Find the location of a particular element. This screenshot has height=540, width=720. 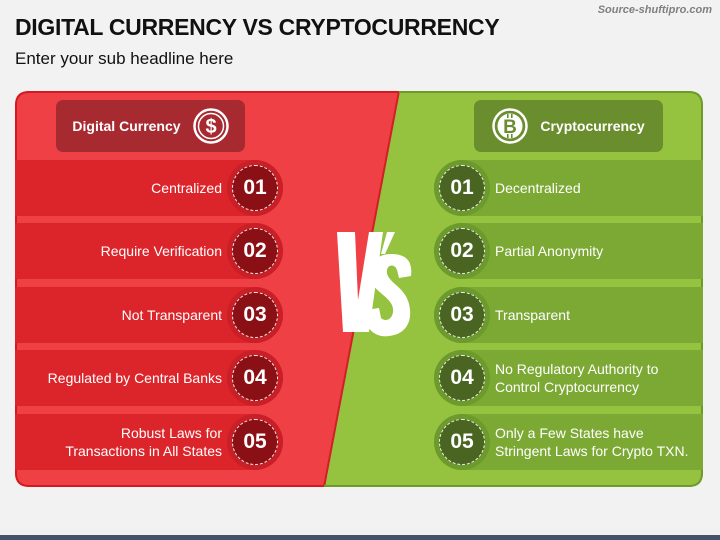

vs-emblem is located at coordinates (374, 284).